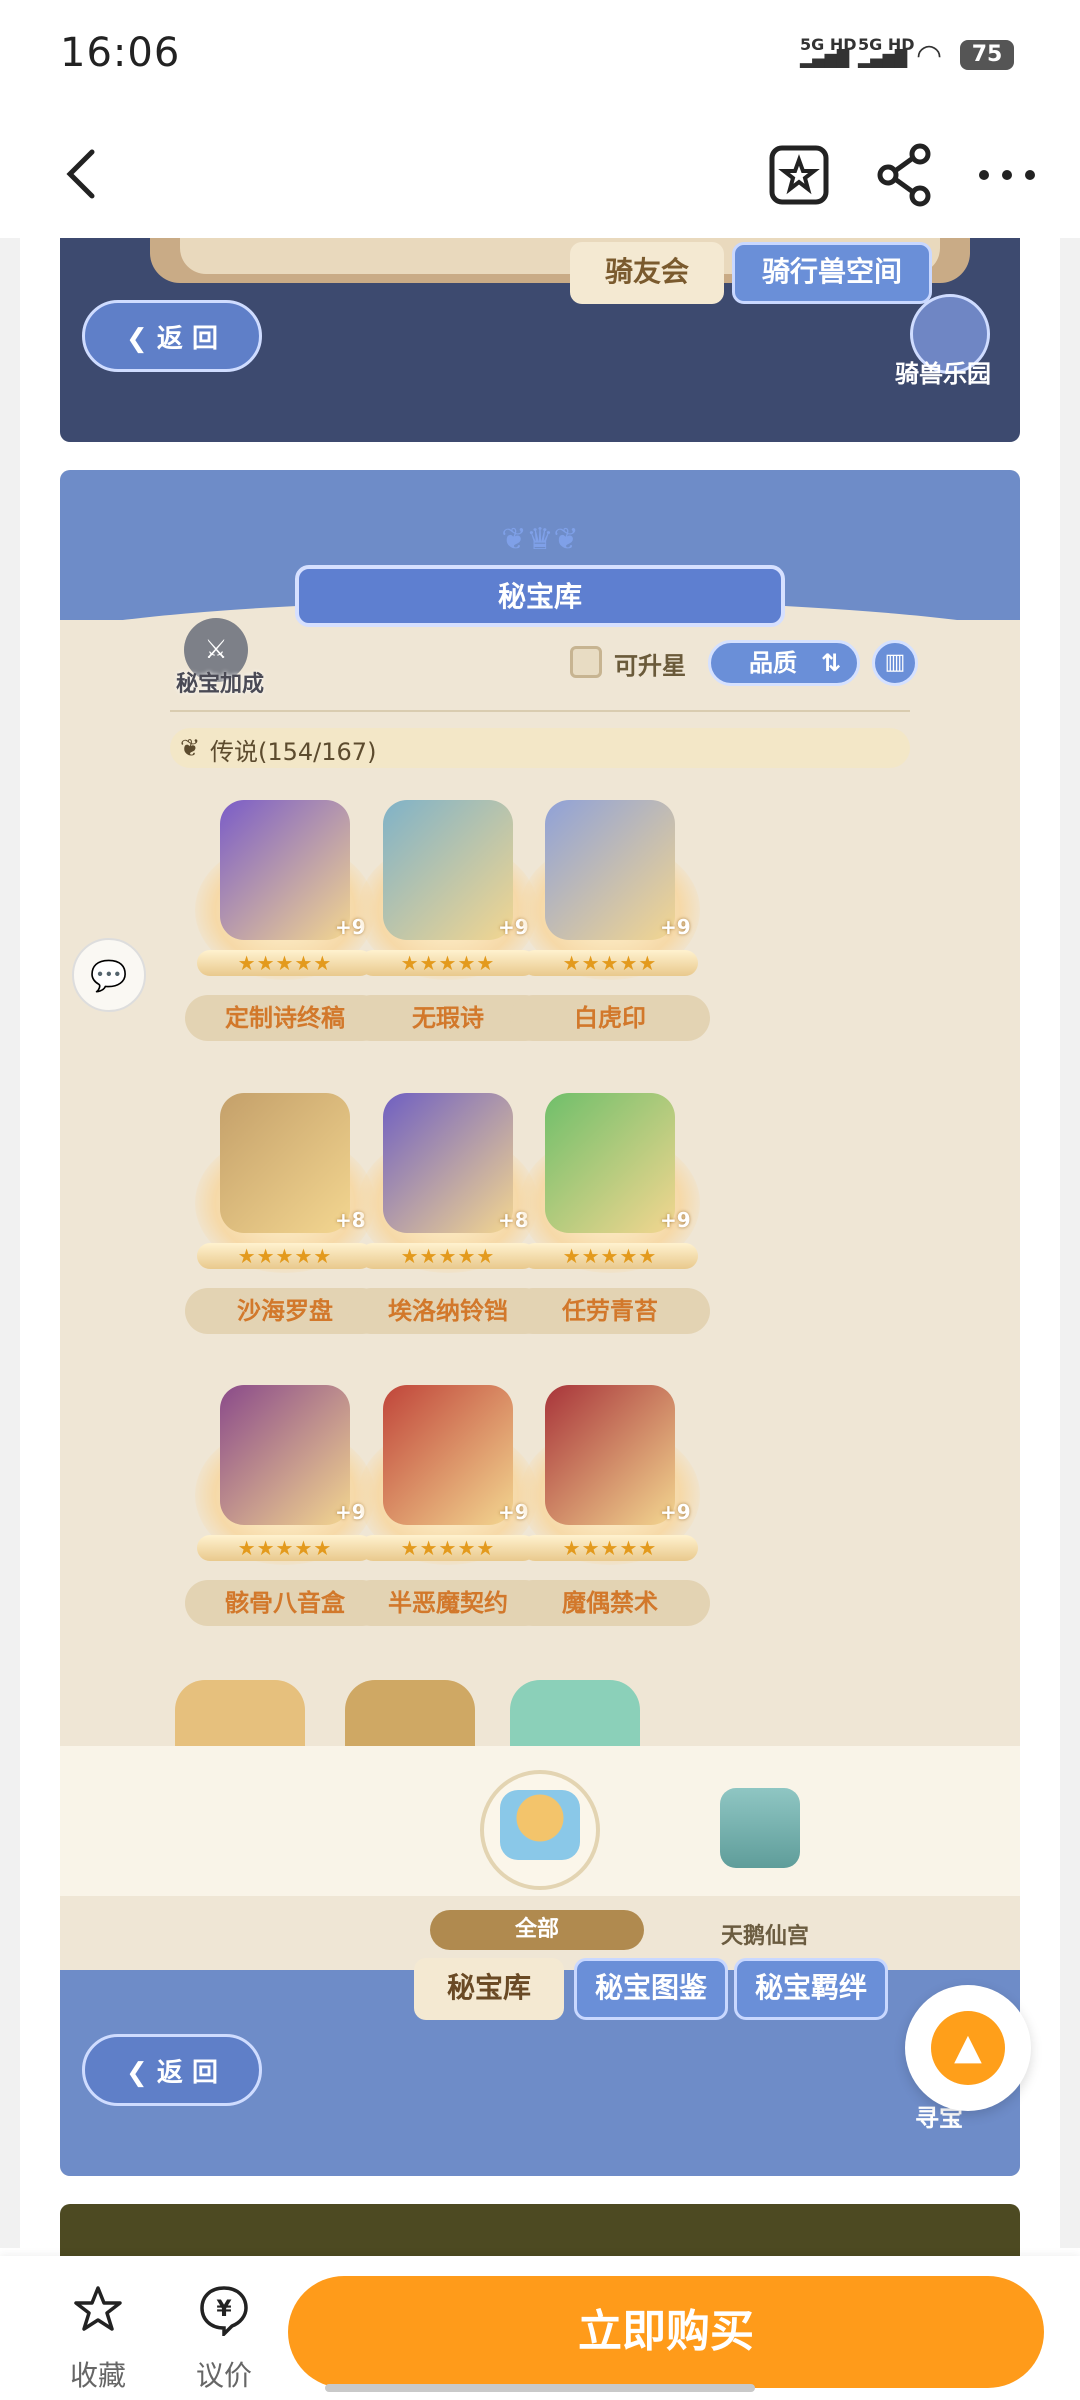  What do you see at coordinates (929, 55) in the screenshot?
I see `wifi-icon: ◠` at bounding box center [929, 55].